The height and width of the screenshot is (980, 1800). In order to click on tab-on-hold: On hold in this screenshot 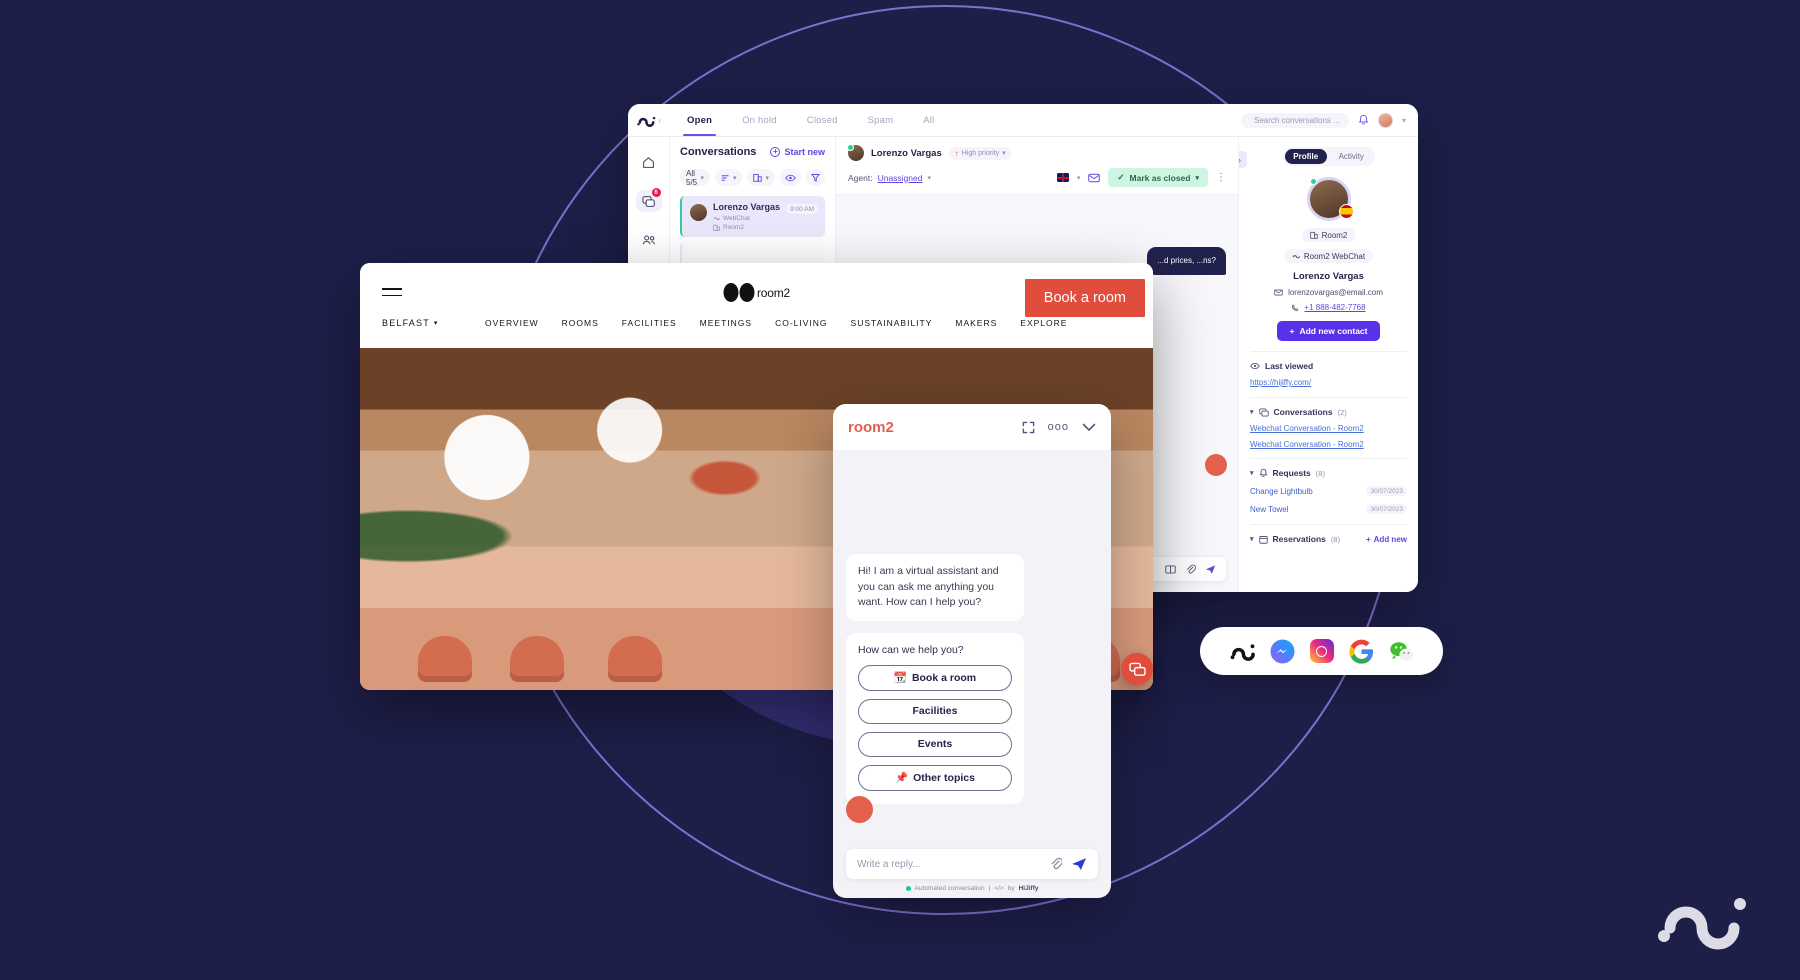, I will do `click(759, 120)`.